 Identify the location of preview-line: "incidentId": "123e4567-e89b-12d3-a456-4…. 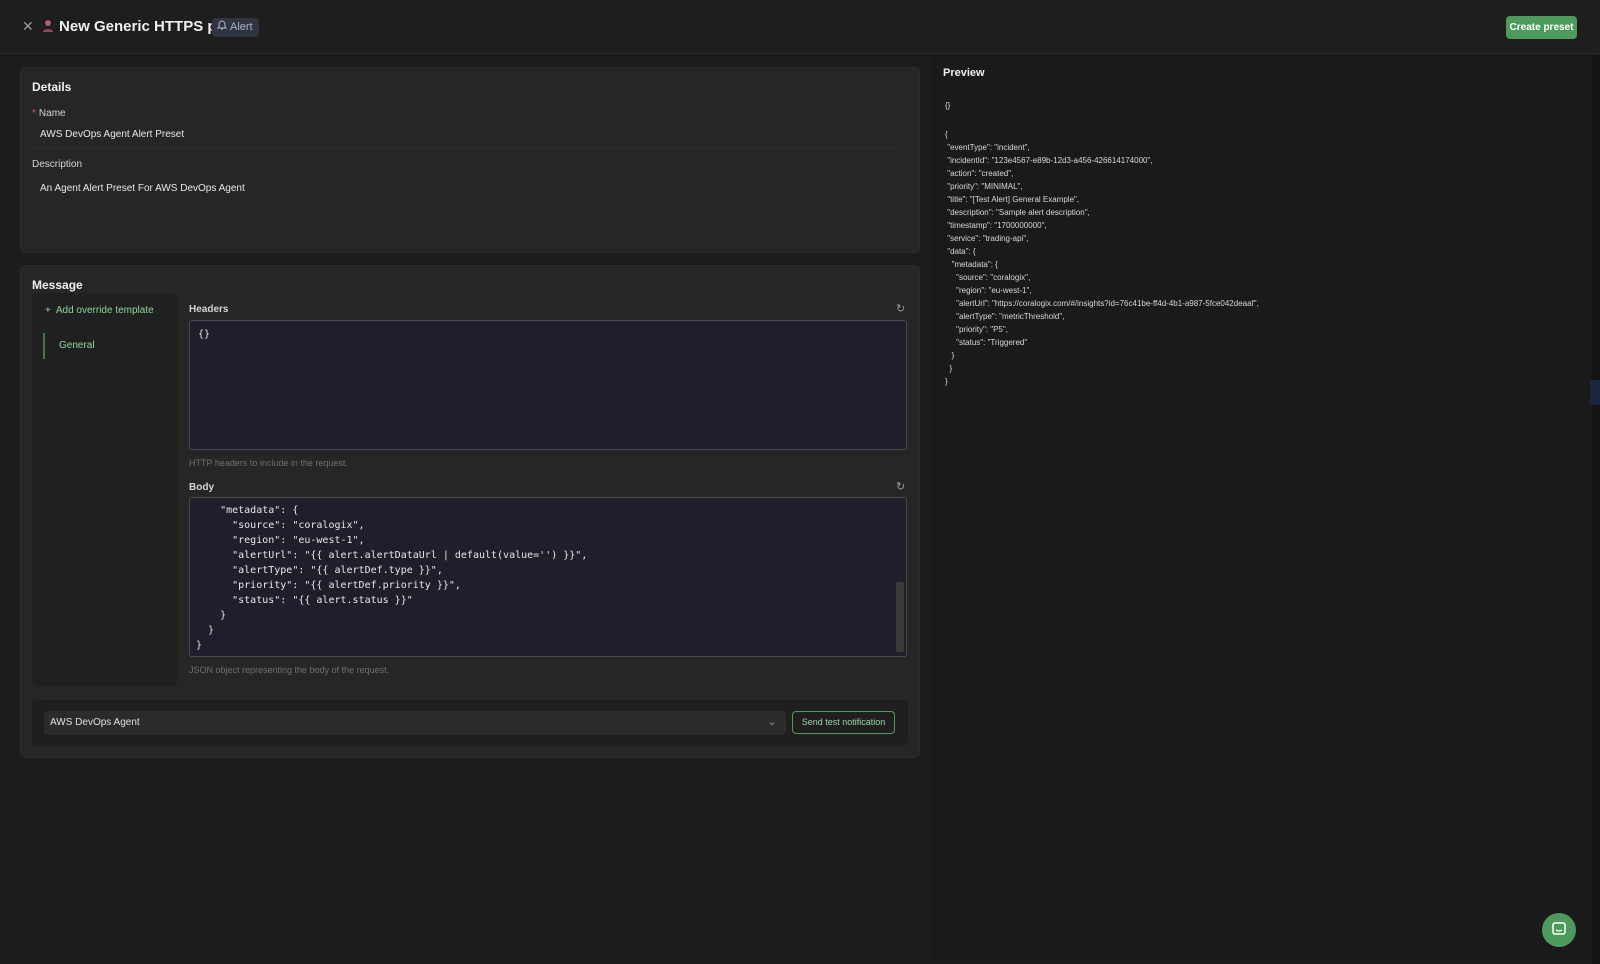
(1049, 160).